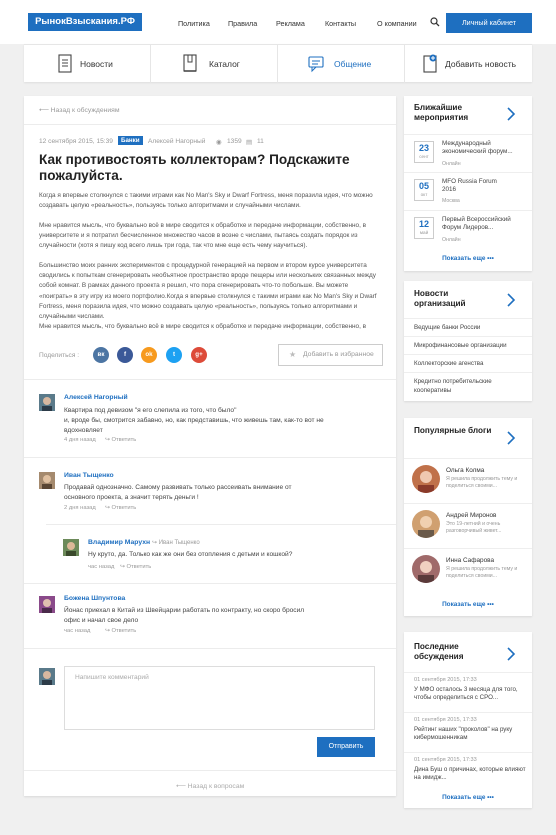 The width and height of the screenshot is (556, 835). What do you see at coordinates (44, 110) in the screenshot?
I see `arrow-left-icon: ⟵` at bounding box center [44, 110].